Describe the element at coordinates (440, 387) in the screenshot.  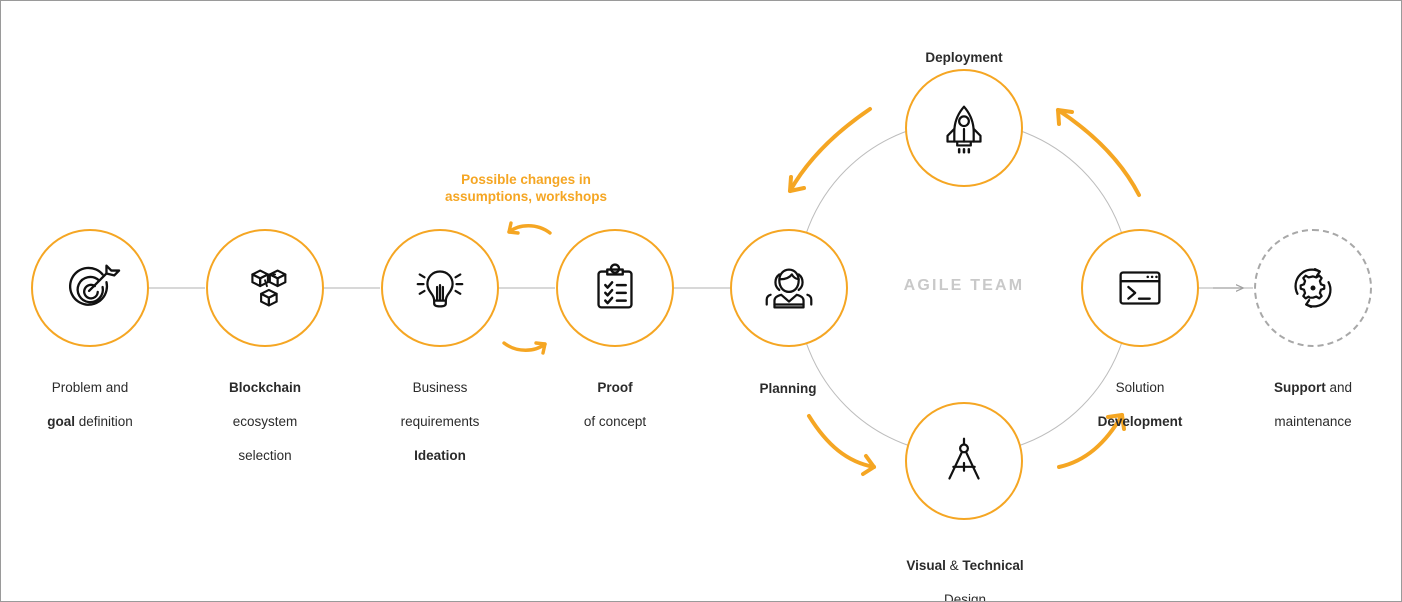
I see `caption-line: Business` at that location.